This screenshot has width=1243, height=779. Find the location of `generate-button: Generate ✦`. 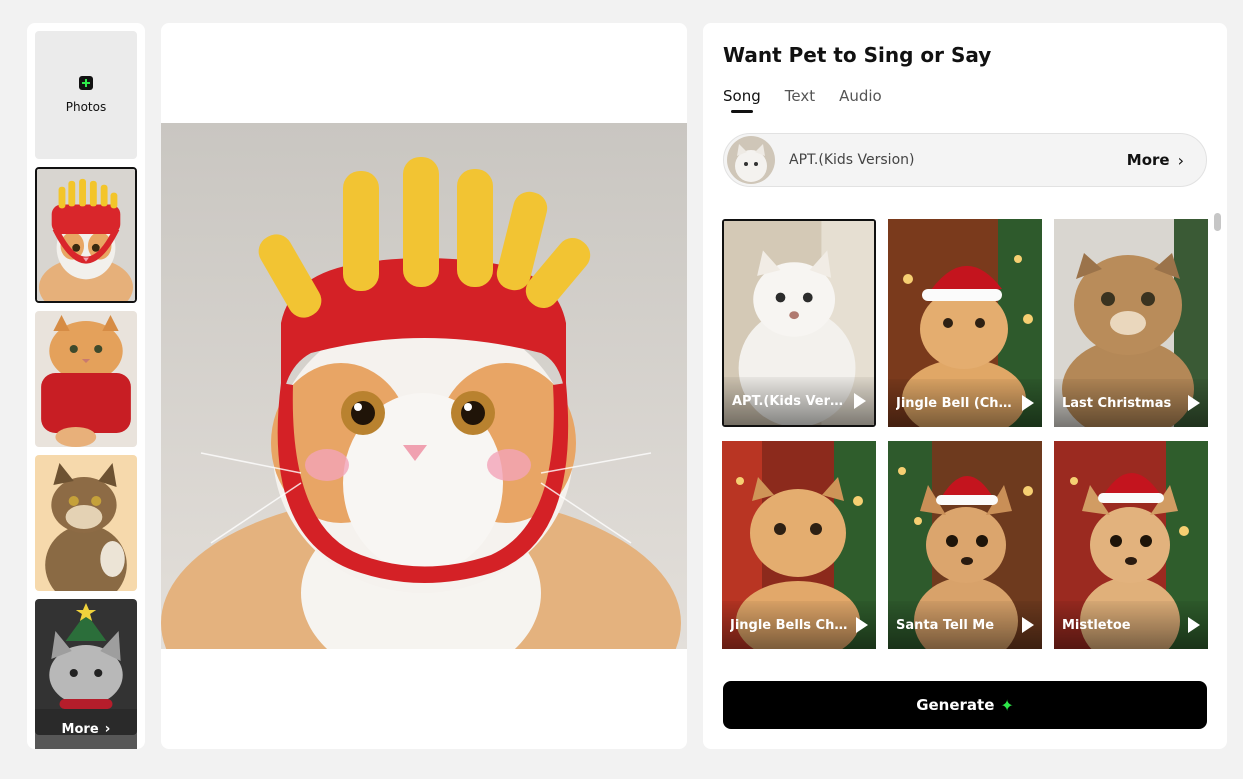

generate-button: Generate ✦ is located at coordinates (965, 705).